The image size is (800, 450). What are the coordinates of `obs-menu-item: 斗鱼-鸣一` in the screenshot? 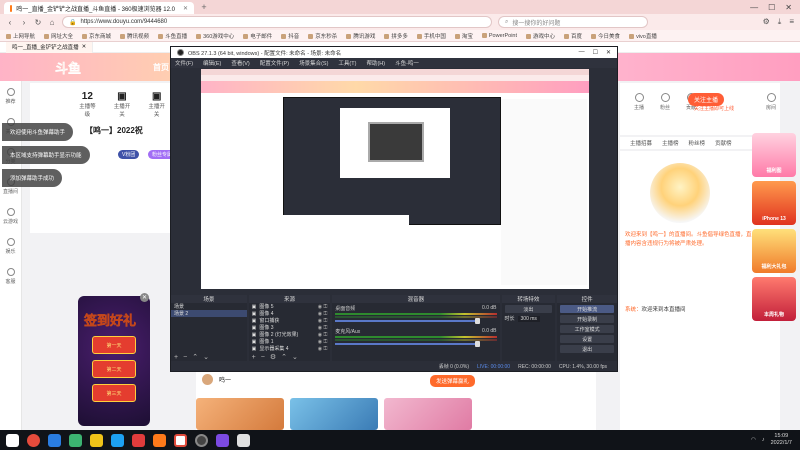 It's located at (407, 63).